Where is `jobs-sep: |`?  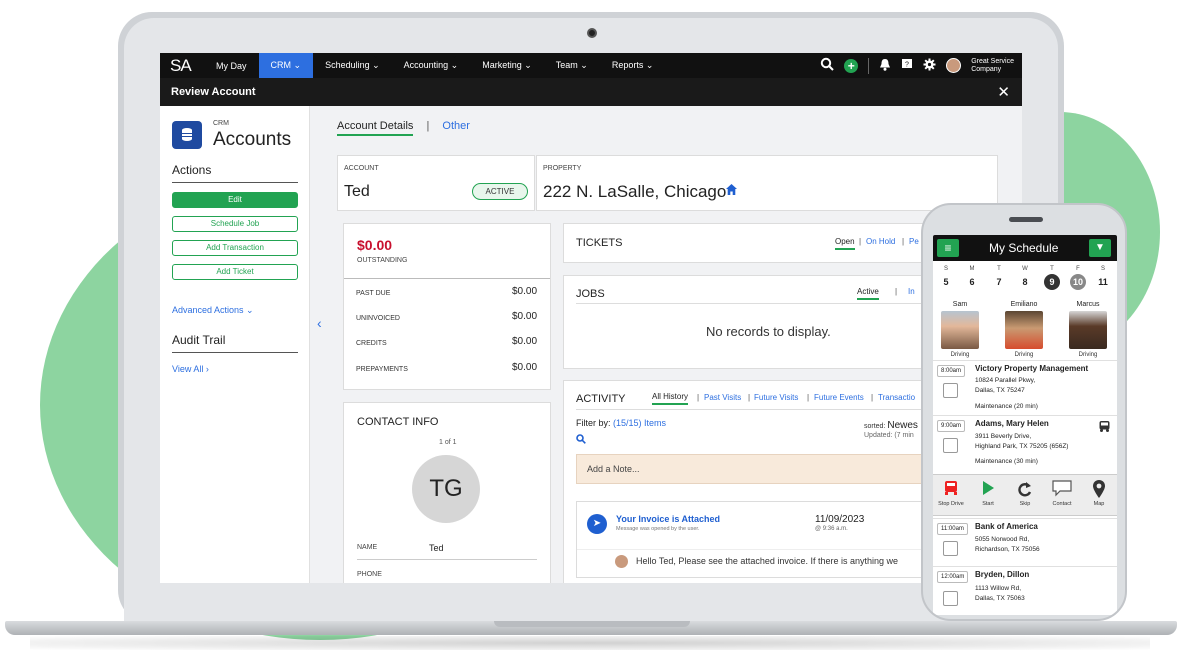
jobs-sep: | is located at coordinates (896, 291).